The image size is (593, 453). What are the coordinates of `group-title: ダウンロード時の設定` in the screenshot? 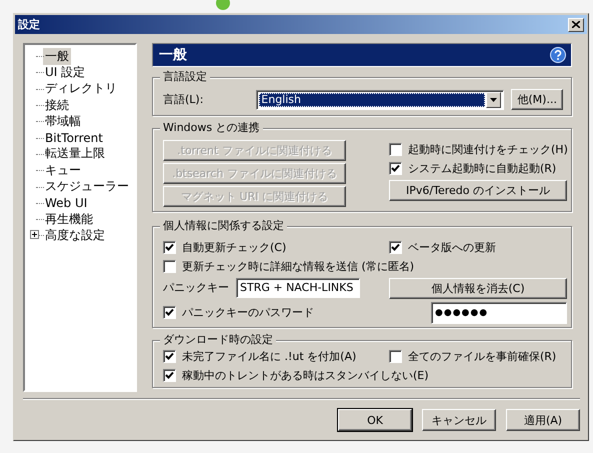 It's located at (218, 339).